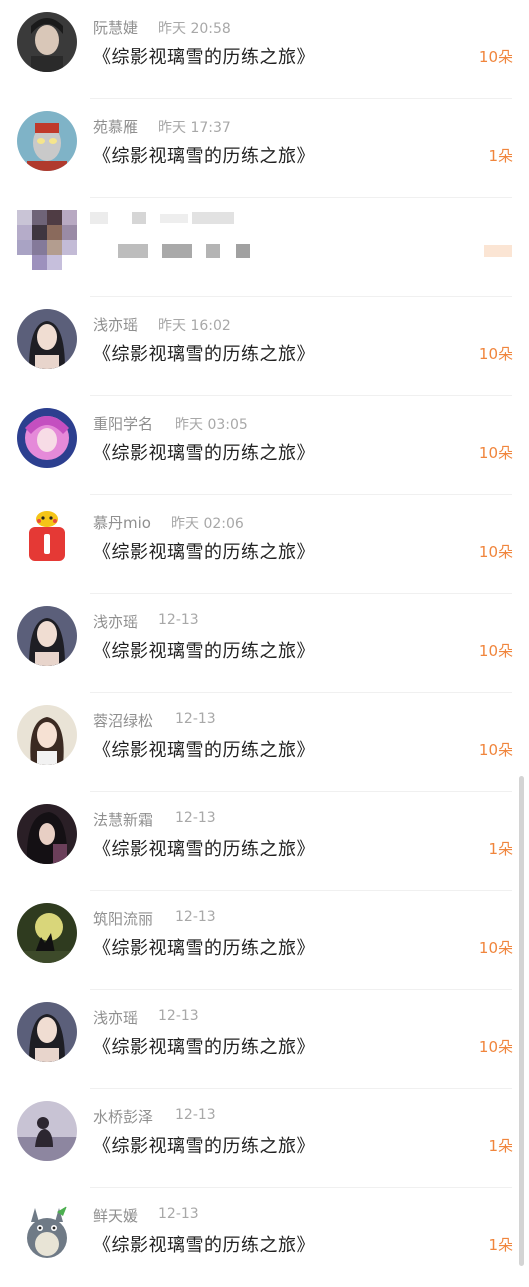 Image resolution: width=529 pixels, height=1287 pixels. I want to click on avatar-anime-dark-hair-icon, so click(47, 834).